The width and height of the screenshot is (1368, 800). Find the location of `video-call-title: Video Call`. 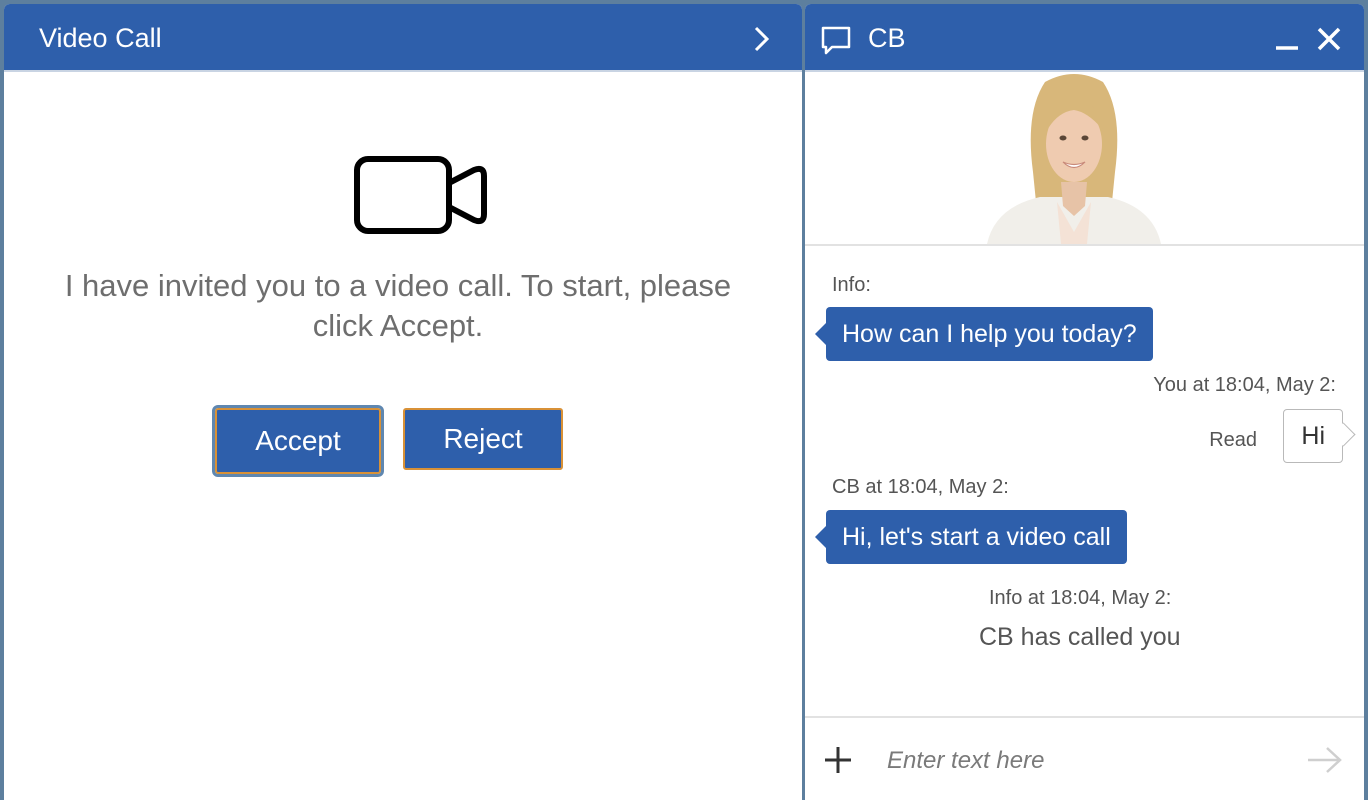

video-call-title: Video Call is located at coordinates (100, 38).